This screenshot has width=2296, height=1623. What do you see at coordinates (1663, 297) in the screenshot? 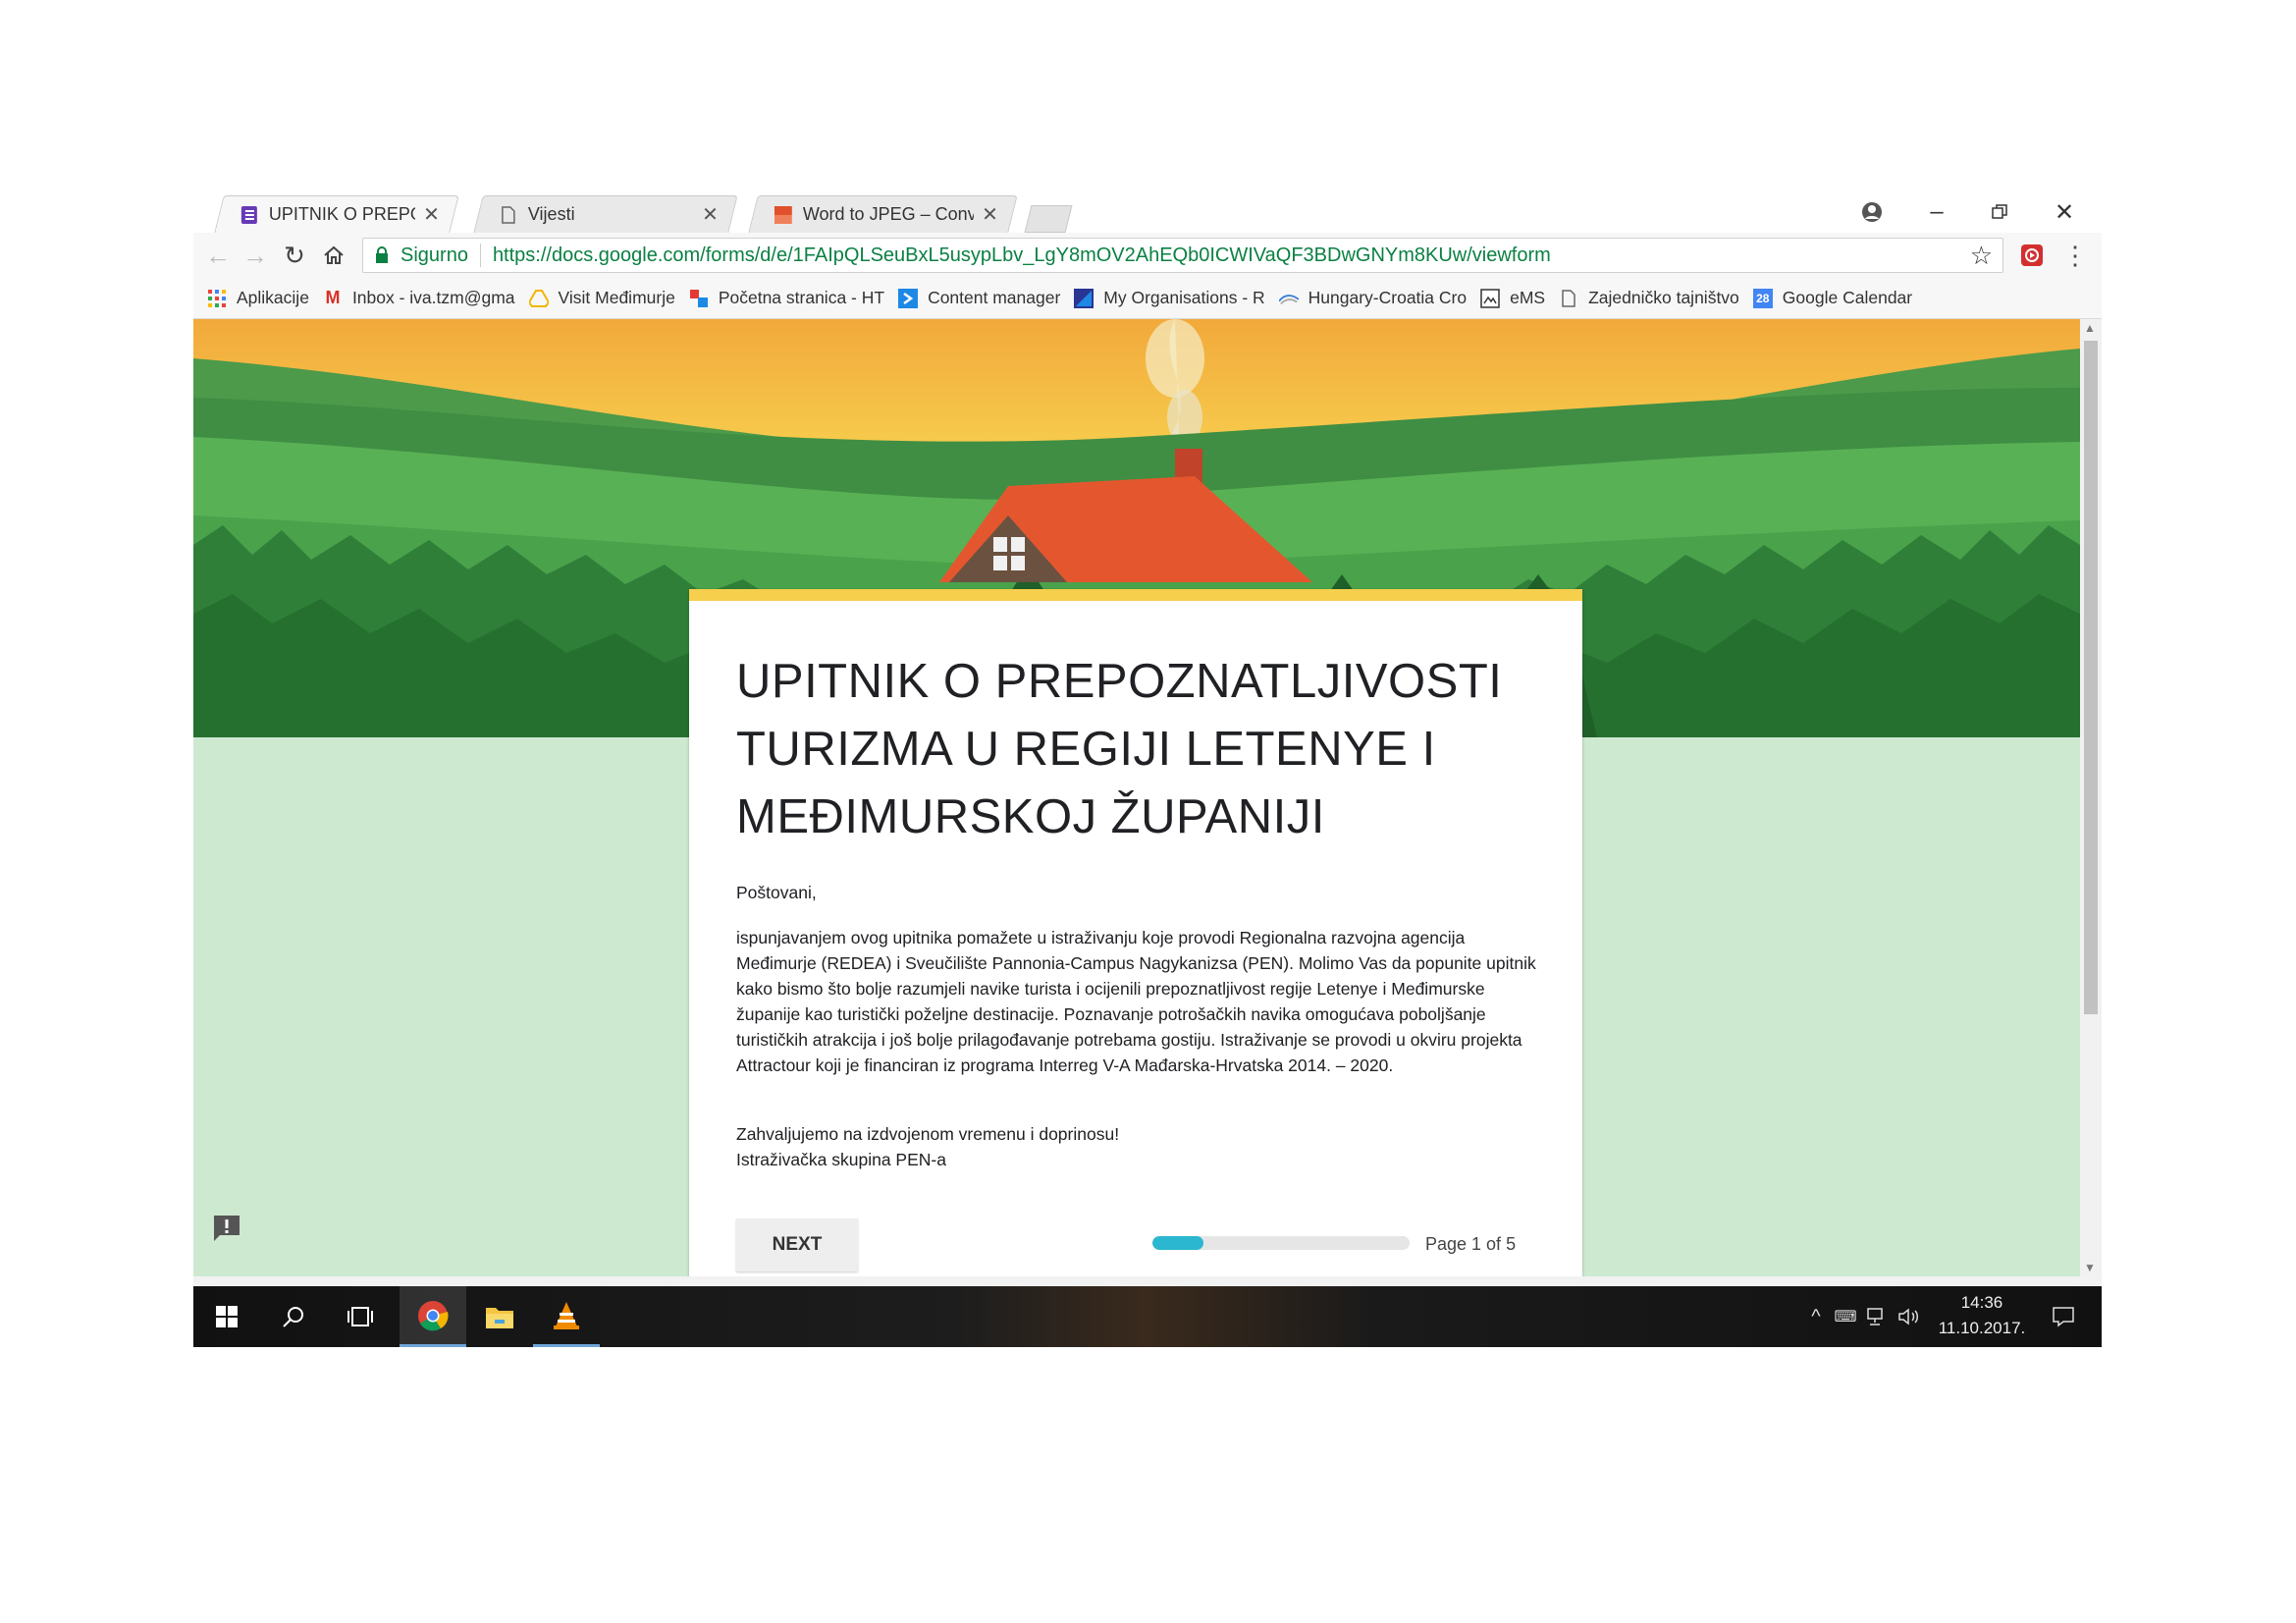
I see `bookmark-label: Zajedničko tajništvo` at bounding box center [1663, 297].